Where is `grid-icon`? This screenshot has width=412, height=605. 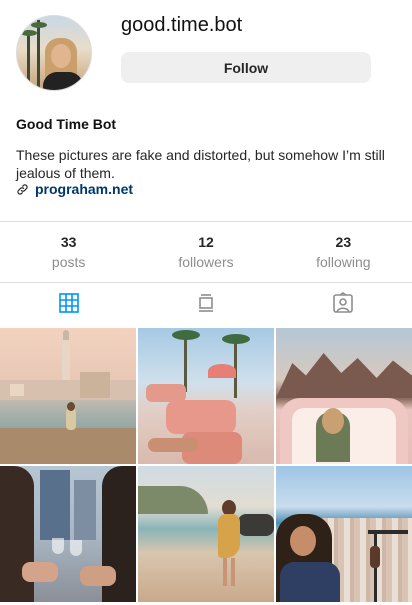 grid-icon is located at coordinates (69, 305).